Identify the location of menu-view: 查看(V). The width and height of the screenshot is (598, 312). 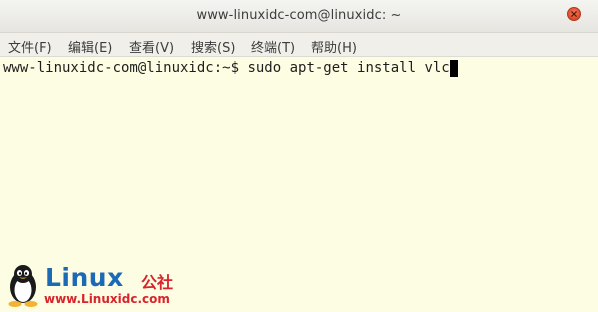
(151, 46).